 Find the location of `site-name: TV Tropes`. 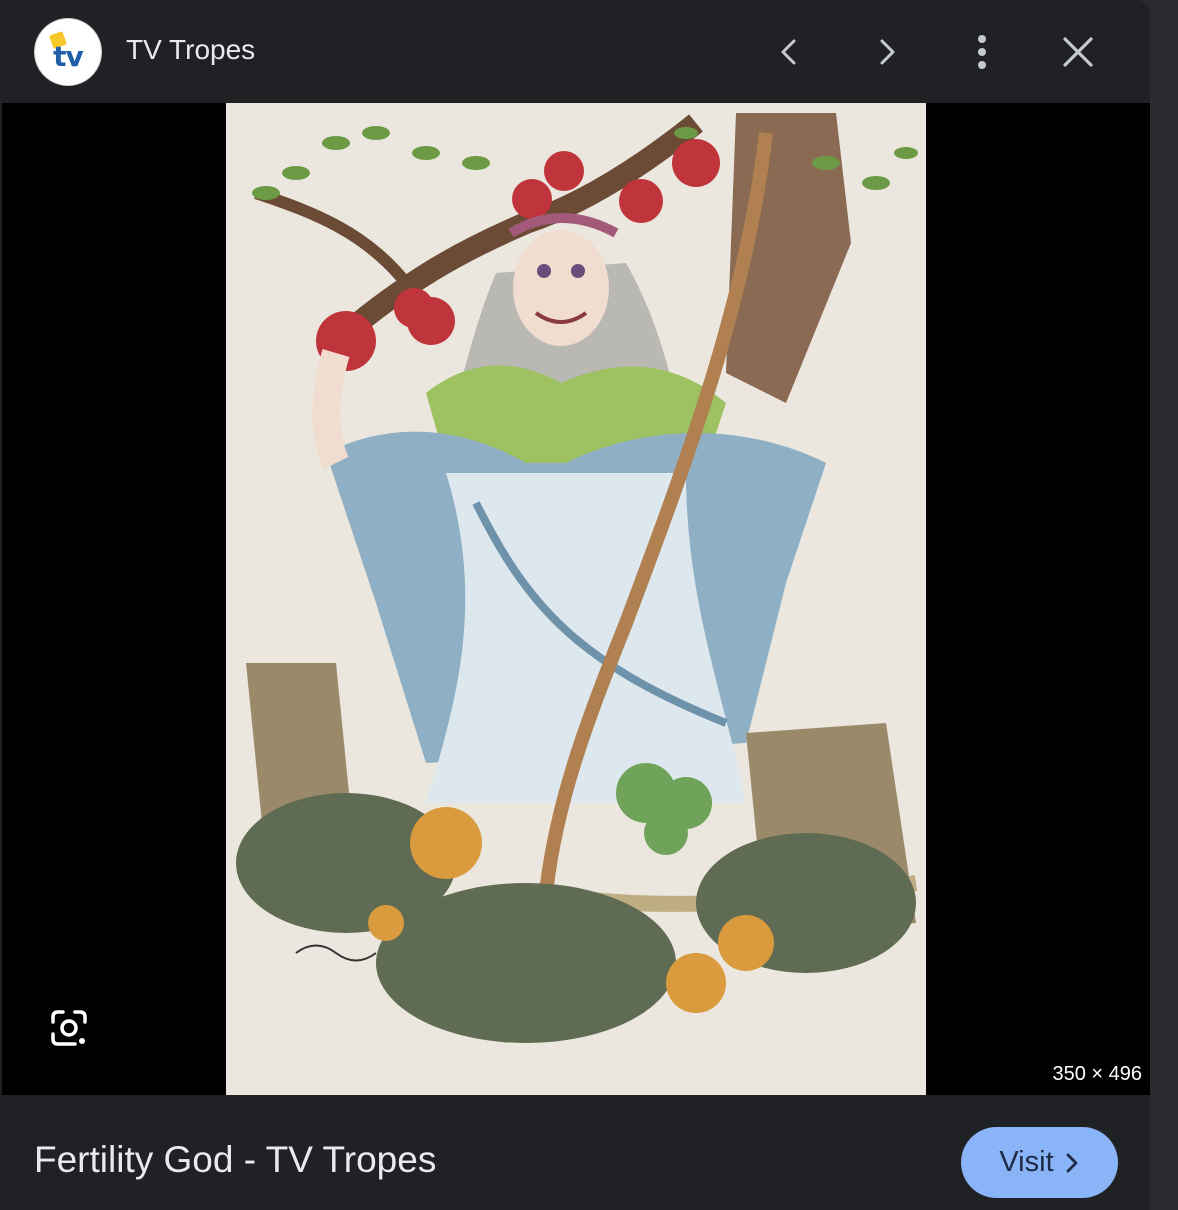

site-name: TV Tropes is located at coordinates (190, 50).